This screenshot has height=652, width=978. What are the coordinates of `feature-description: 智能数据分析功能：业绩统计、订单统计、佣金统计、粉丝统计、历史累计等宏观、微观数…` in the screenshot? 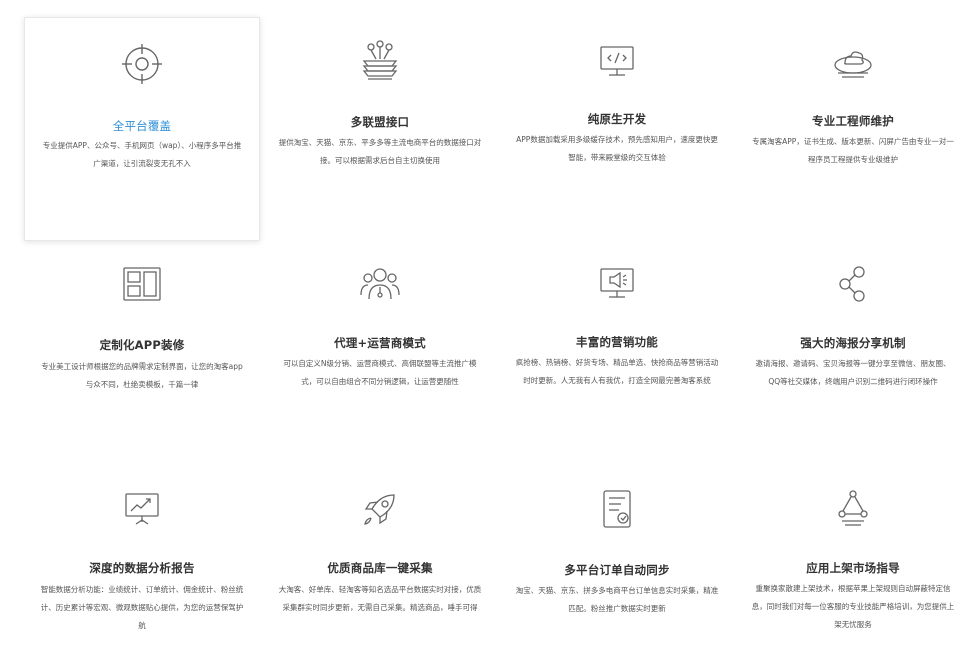 It's located at (142, 607).